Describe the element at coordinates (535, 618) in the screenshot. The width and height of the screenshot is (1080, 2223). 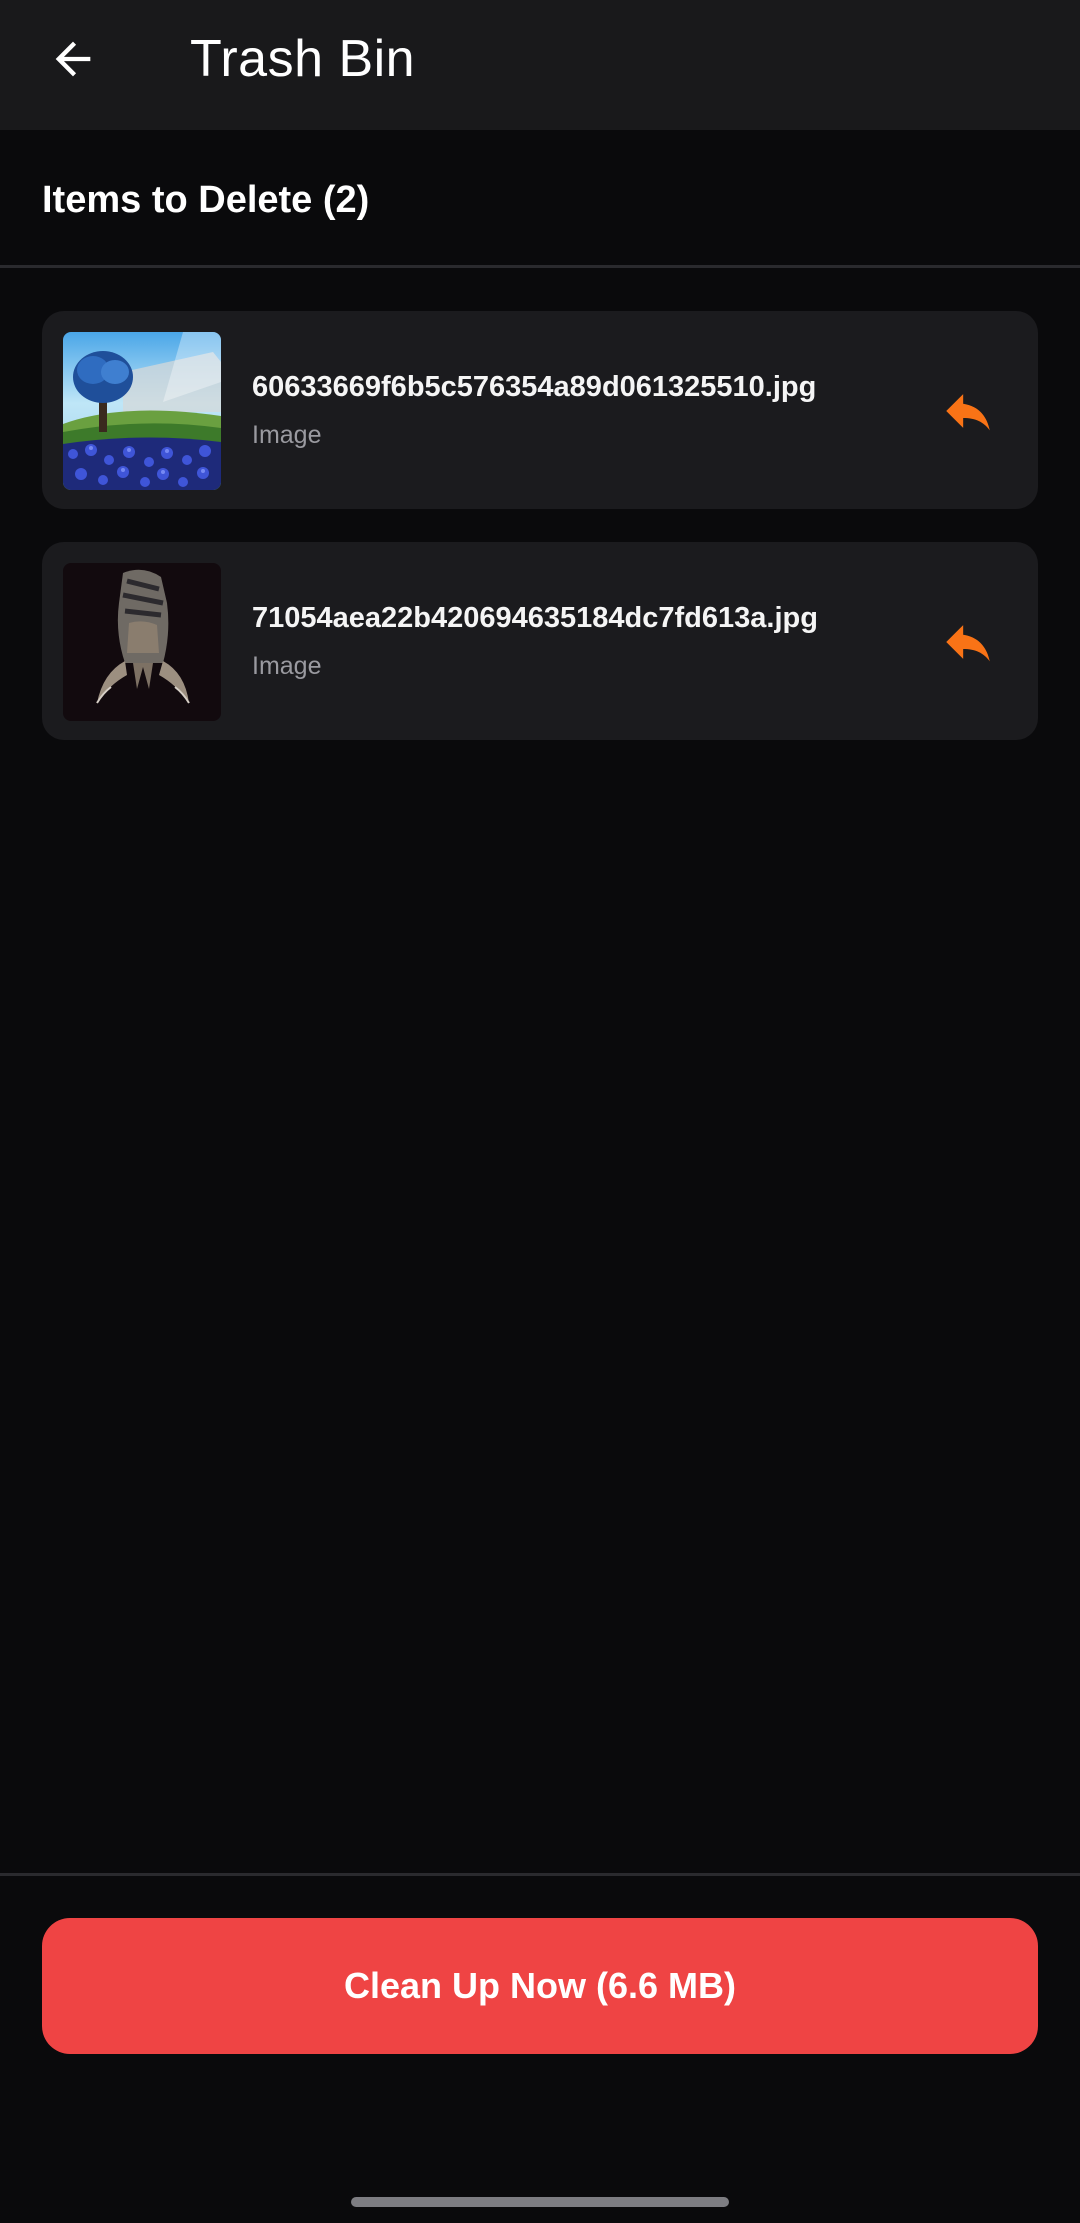
I see `file-name: 71054aea22b420694635184dc7fd613a.jpg` at that location.